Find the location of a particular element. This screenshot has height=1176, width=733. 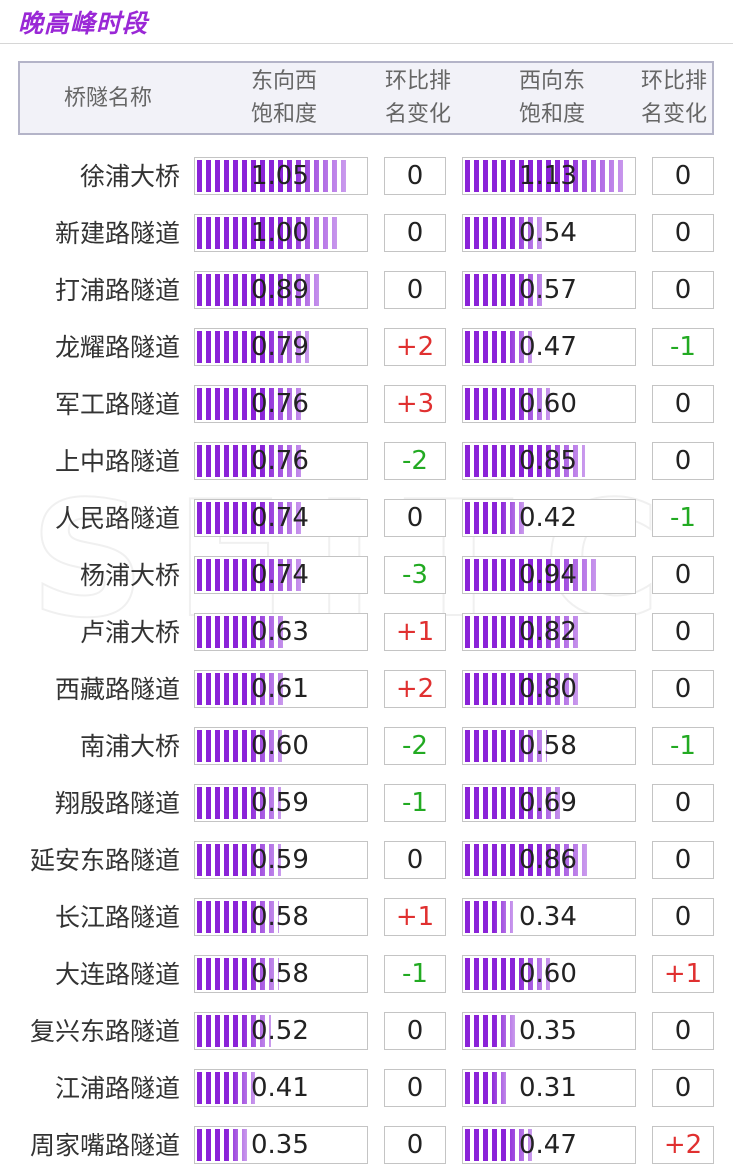

table-row: 江浦路隧道 0.41 0 0.31 0 is located at coordinates (366, 1090).